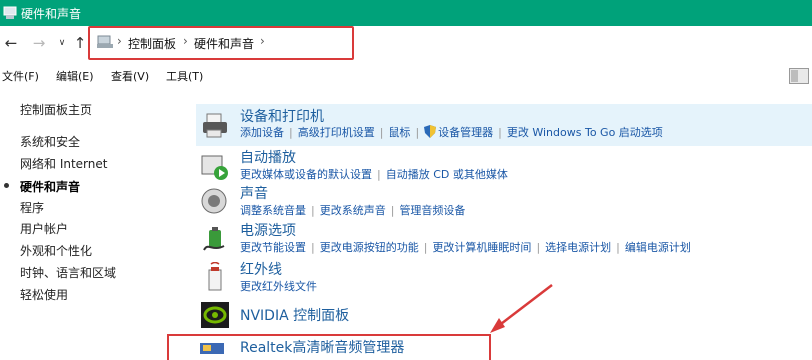 The width and height of the screenshot is (812, 360). I want to click on annotation-arrow, so click(521, 308).